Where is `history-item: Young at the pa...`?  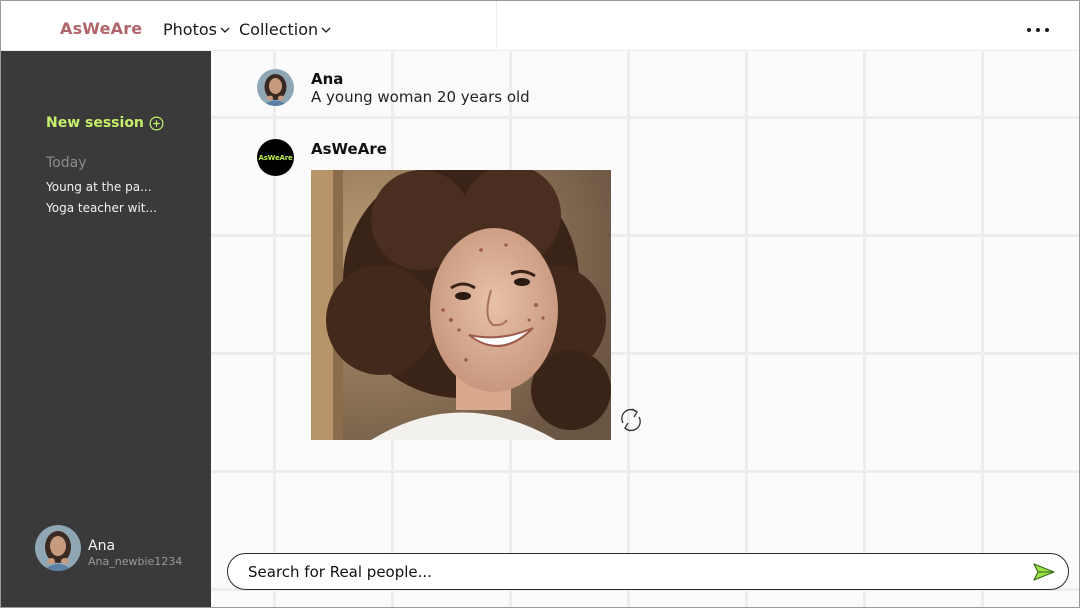 history-item: Young at the pa... is located at coordinates (99, 187).